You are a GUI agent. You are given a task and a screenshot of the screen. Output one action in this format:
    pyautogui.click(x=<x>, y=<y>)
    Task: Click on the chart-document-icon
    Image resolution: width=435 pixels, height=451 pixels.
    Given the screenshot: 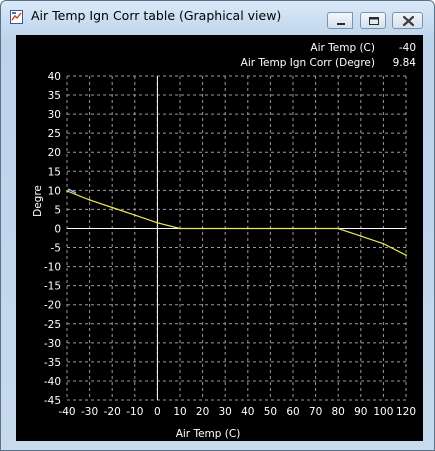 What is the action you would take?
    pyautogui.click(x=16, y=17)
    